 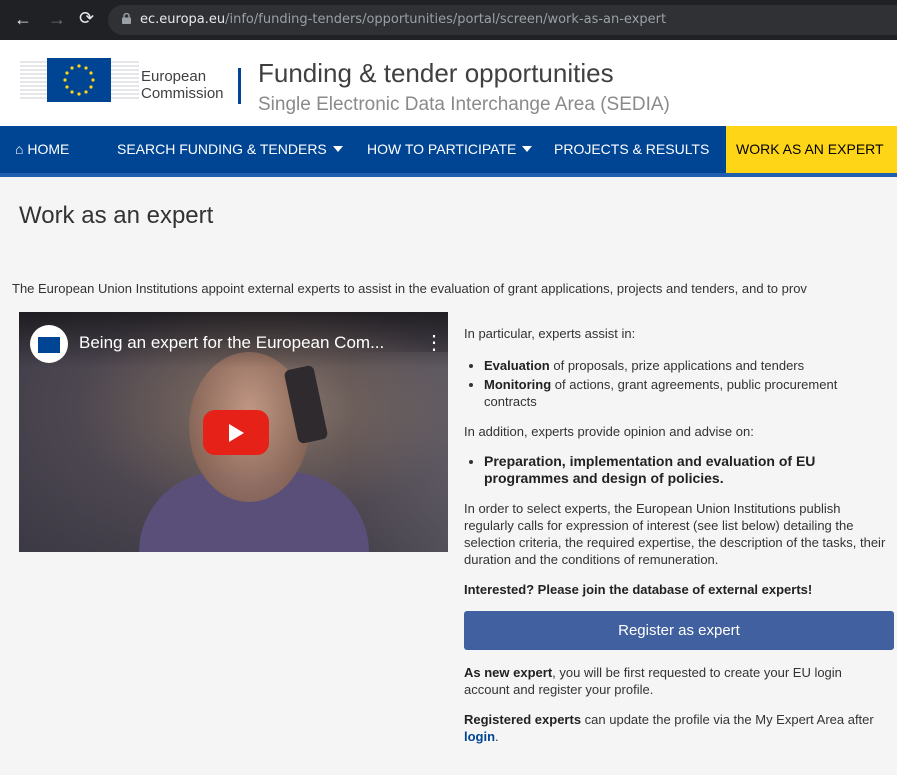 I want to click on reload-icon: ⟳, so click(x=86, y=18).